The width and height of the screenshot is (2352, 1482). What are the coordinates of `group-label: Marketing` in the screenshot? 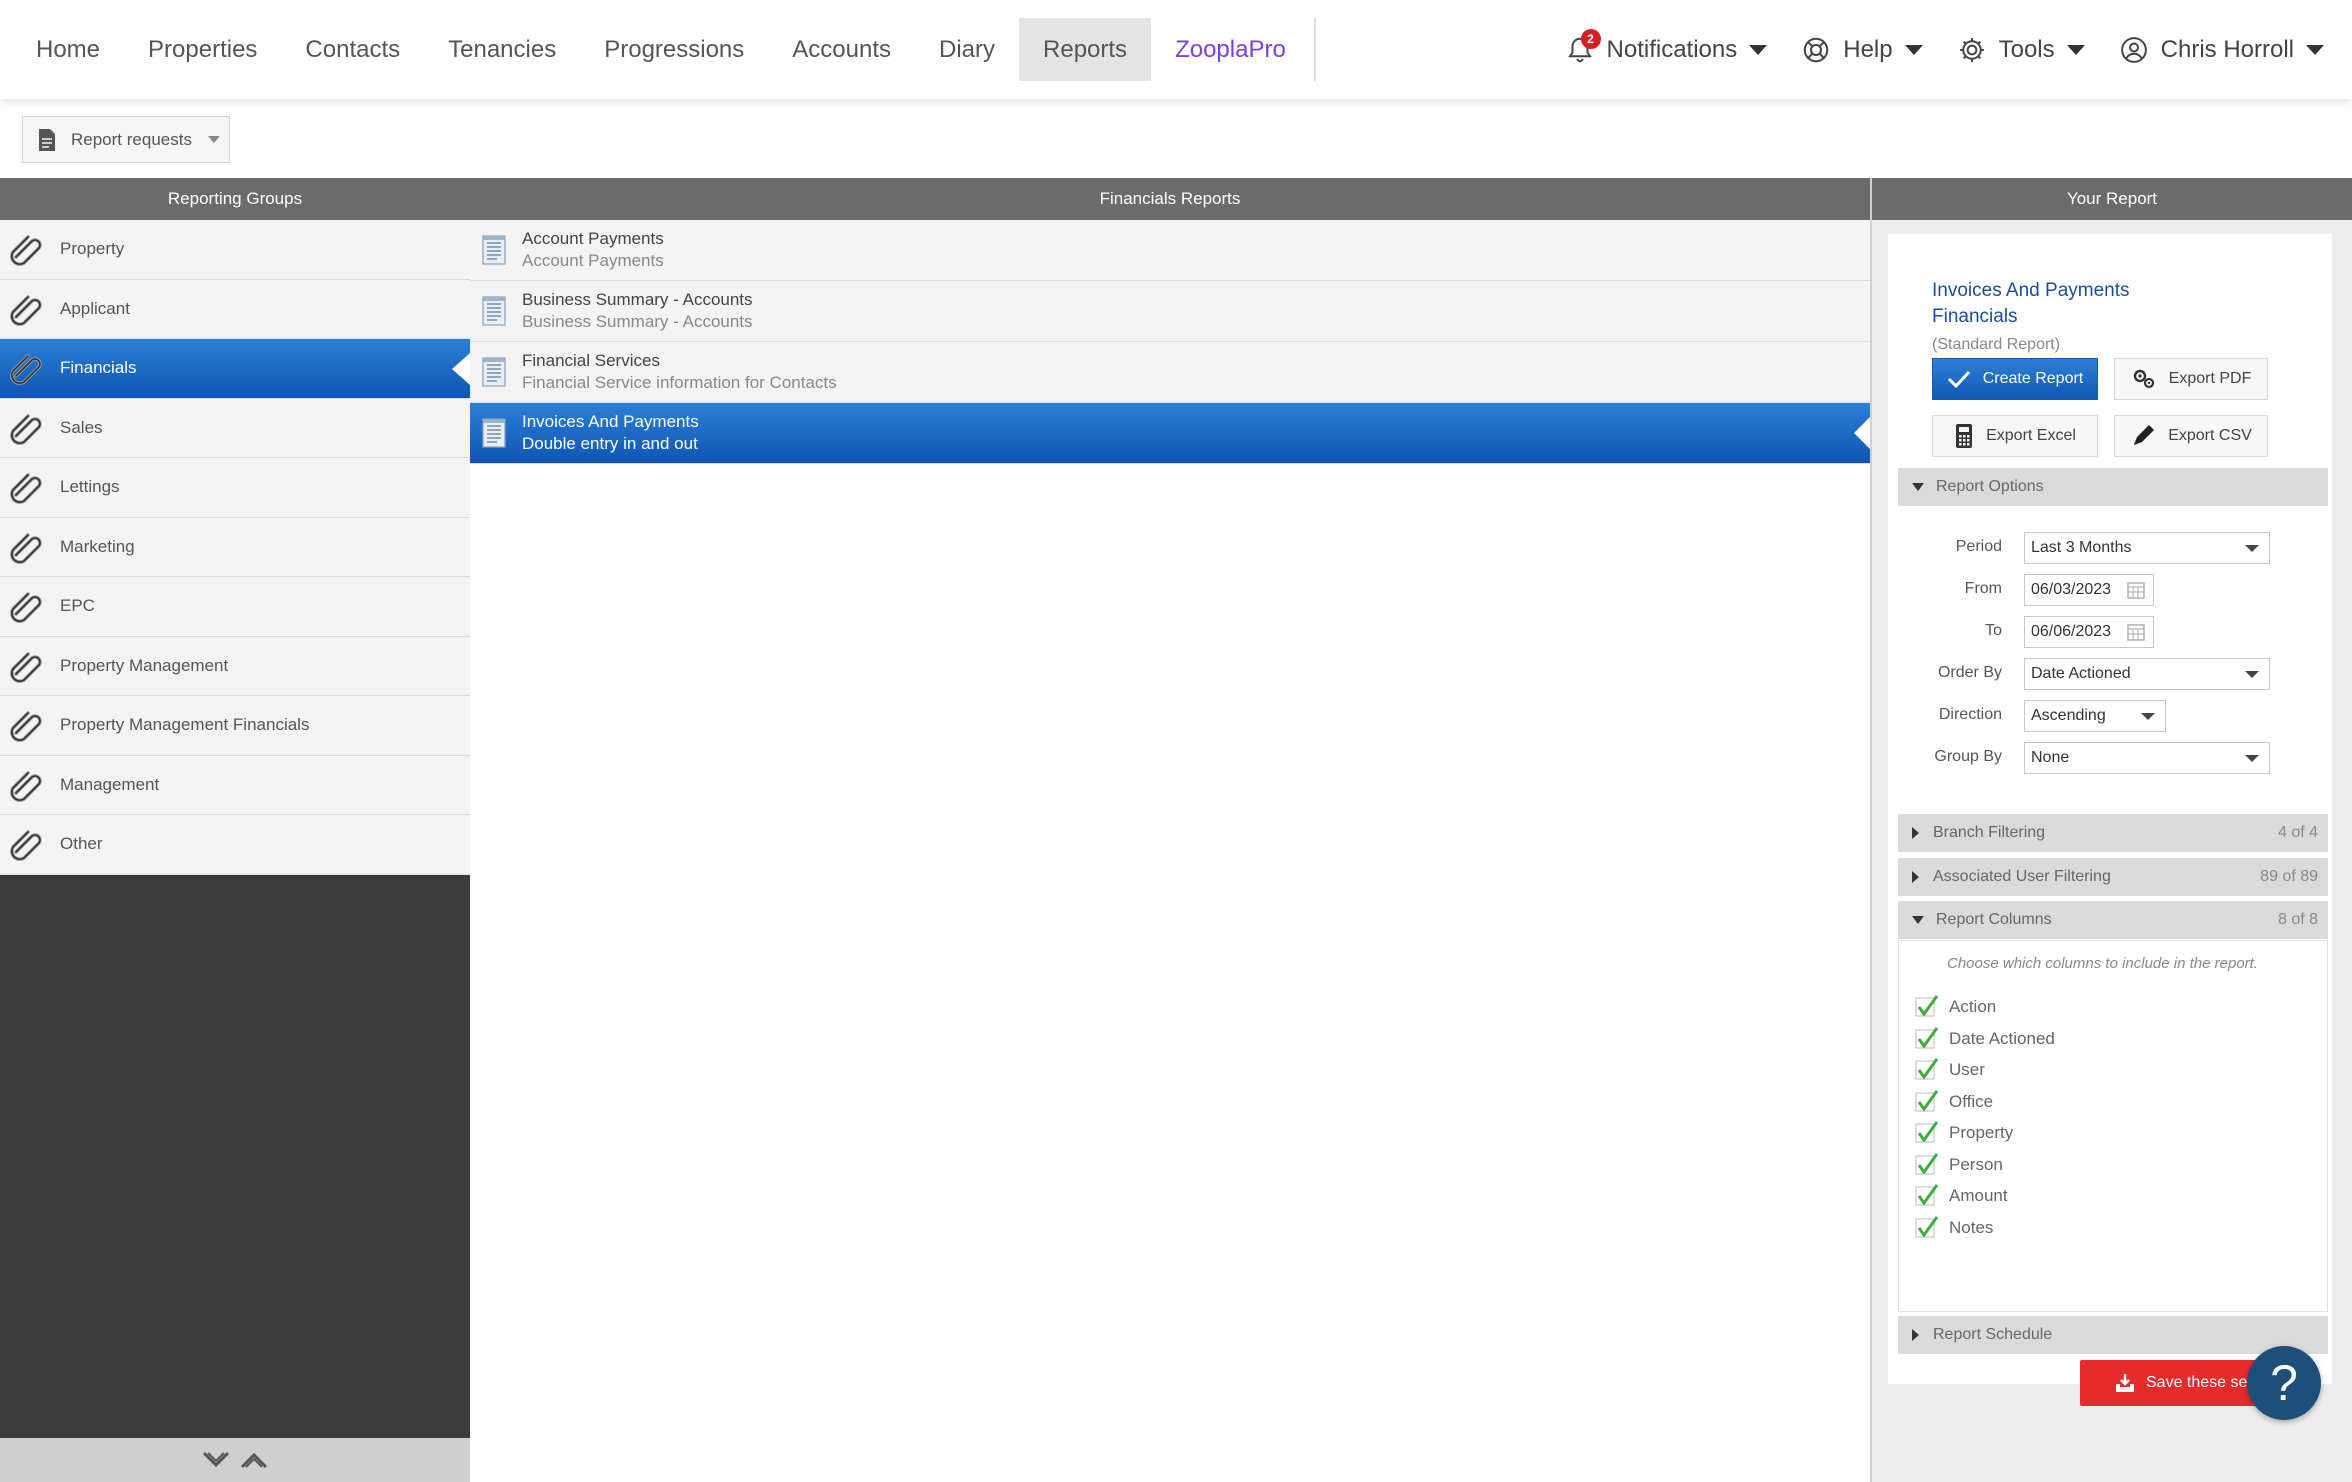 It's located at (97, 546).